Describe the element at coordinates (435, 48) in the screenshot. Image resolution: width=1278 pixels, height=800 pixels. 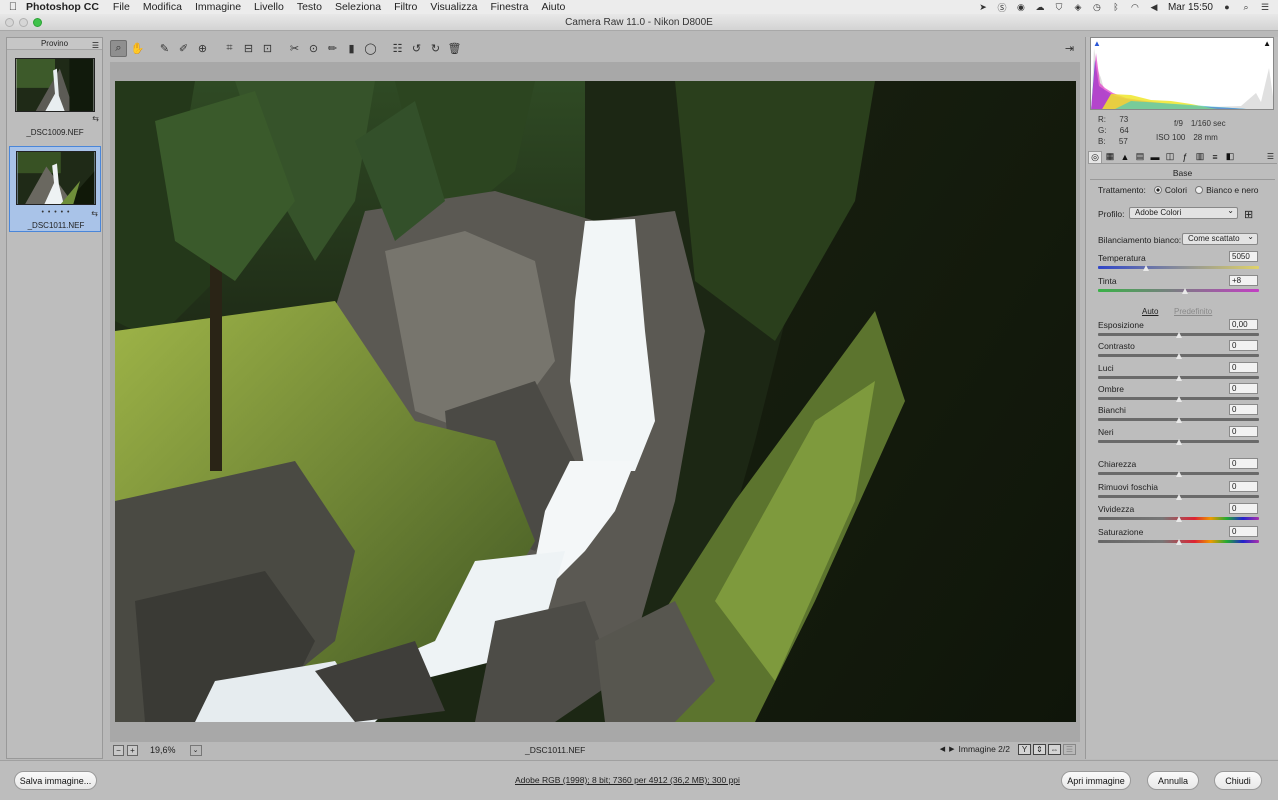
I see `rotate-right-icon: ↻` at that location.